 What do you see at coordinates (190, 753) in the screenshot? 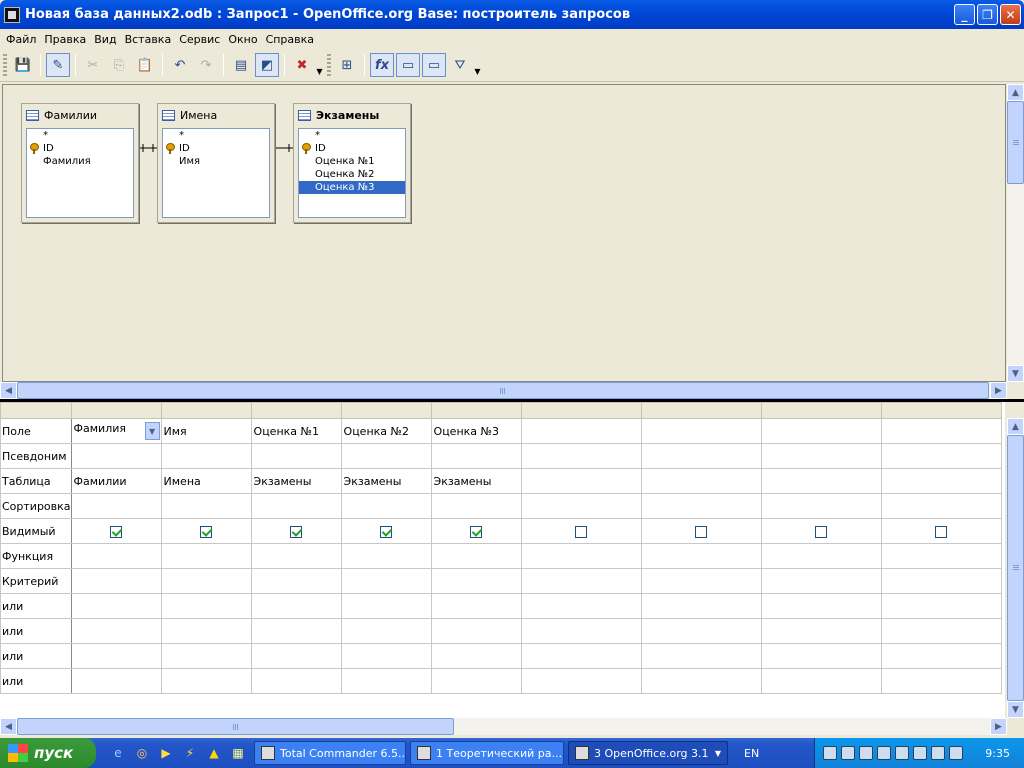
I see `lightning-icon: ⚡` at bounding box center [190, 753].